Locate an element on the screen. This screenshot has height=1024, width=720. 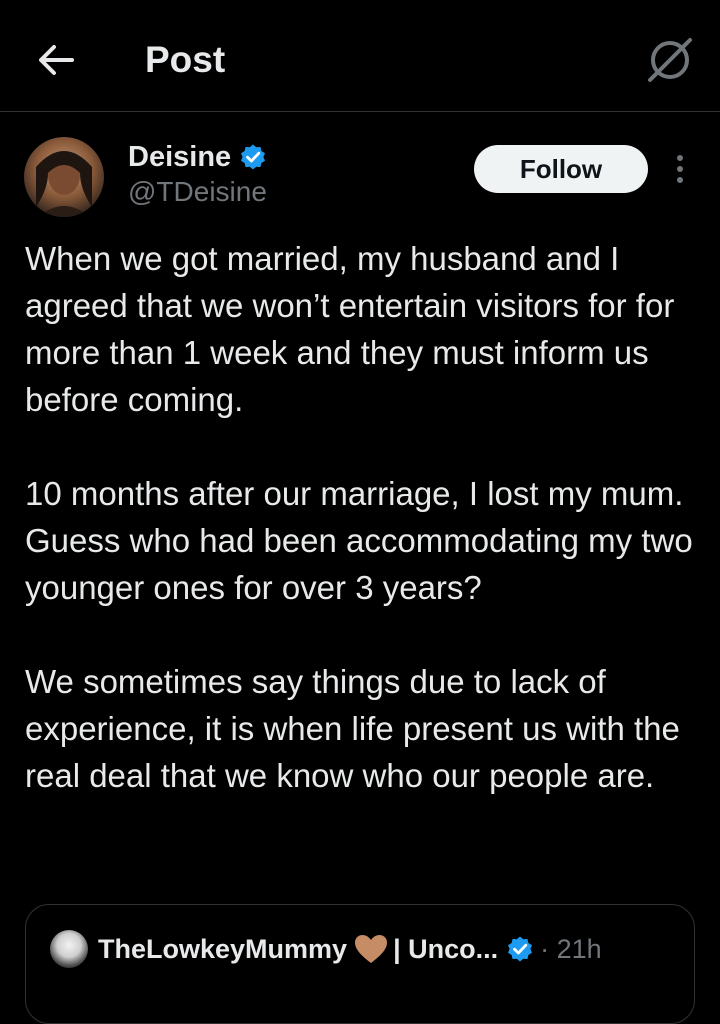
author-name-row: Deisine is located at coordinates (197, 157).